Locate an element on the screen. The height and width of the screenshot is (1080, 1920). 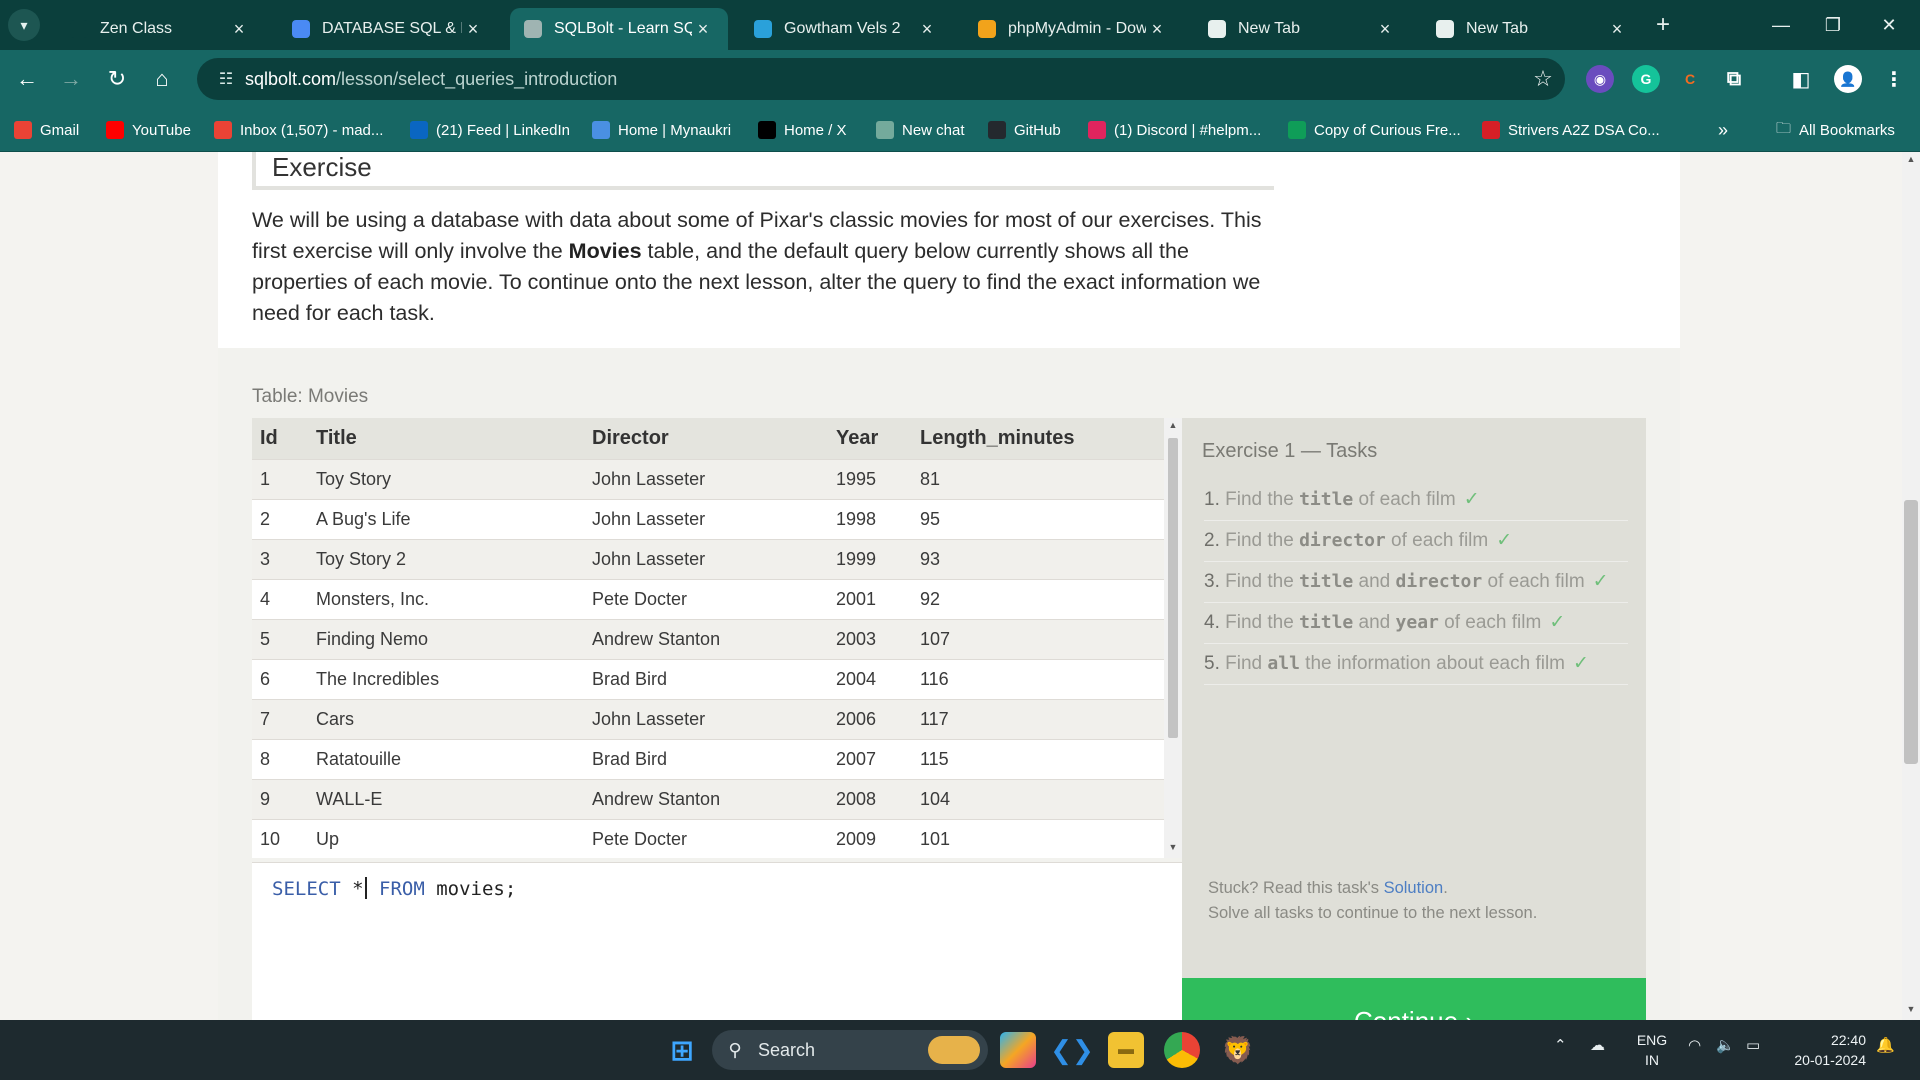
notification-bell-icon: 🔔 is located at coordinates (1885, 1045).